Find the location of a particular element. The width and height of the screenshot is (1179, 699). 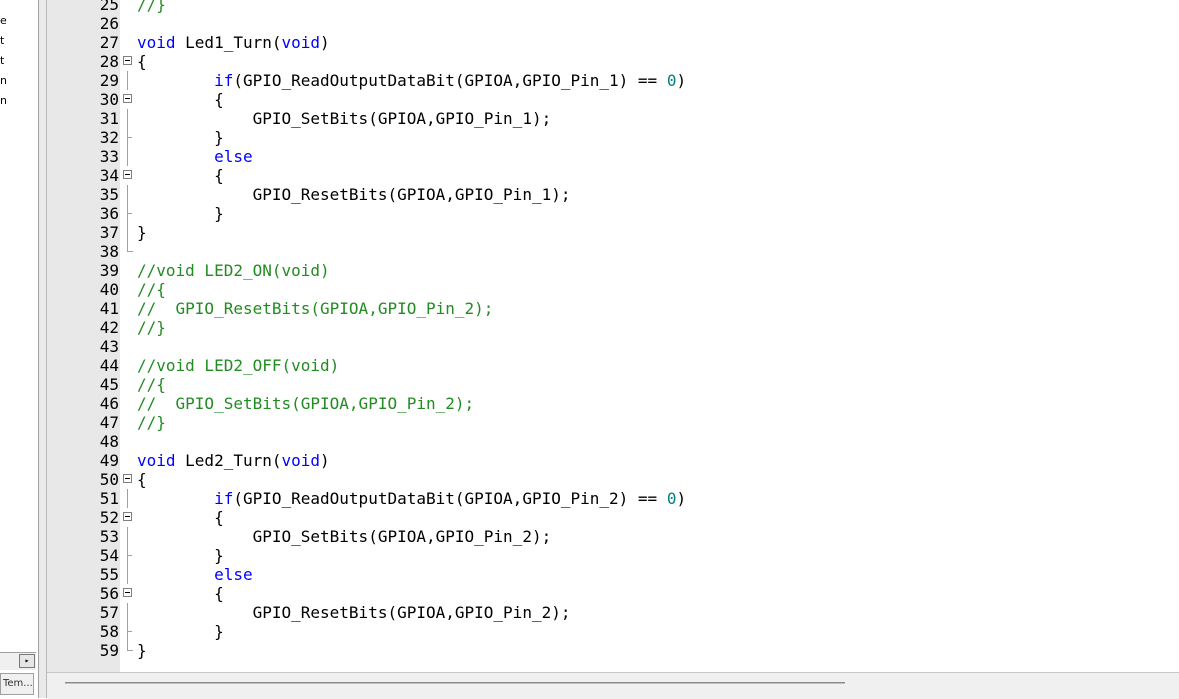

project-tree-item: e is located at coordinates (3, 21).